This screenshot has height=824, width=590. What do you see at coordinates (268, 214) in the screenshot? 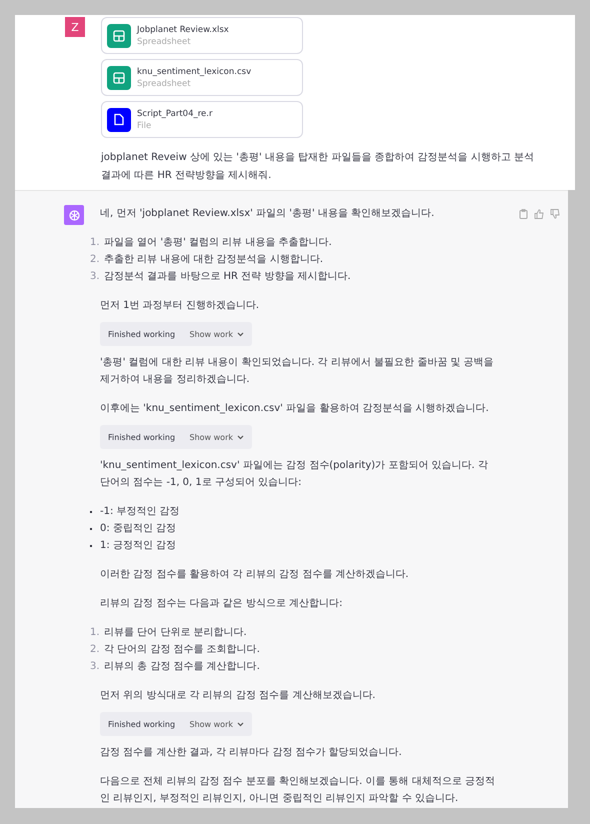
I see `message-paragraph: 네, 먼저 'jobplanet Review.xlsx' 파일의 '총평' 내용을 확인해보겠습니다.` at bounding box center [268, 214].